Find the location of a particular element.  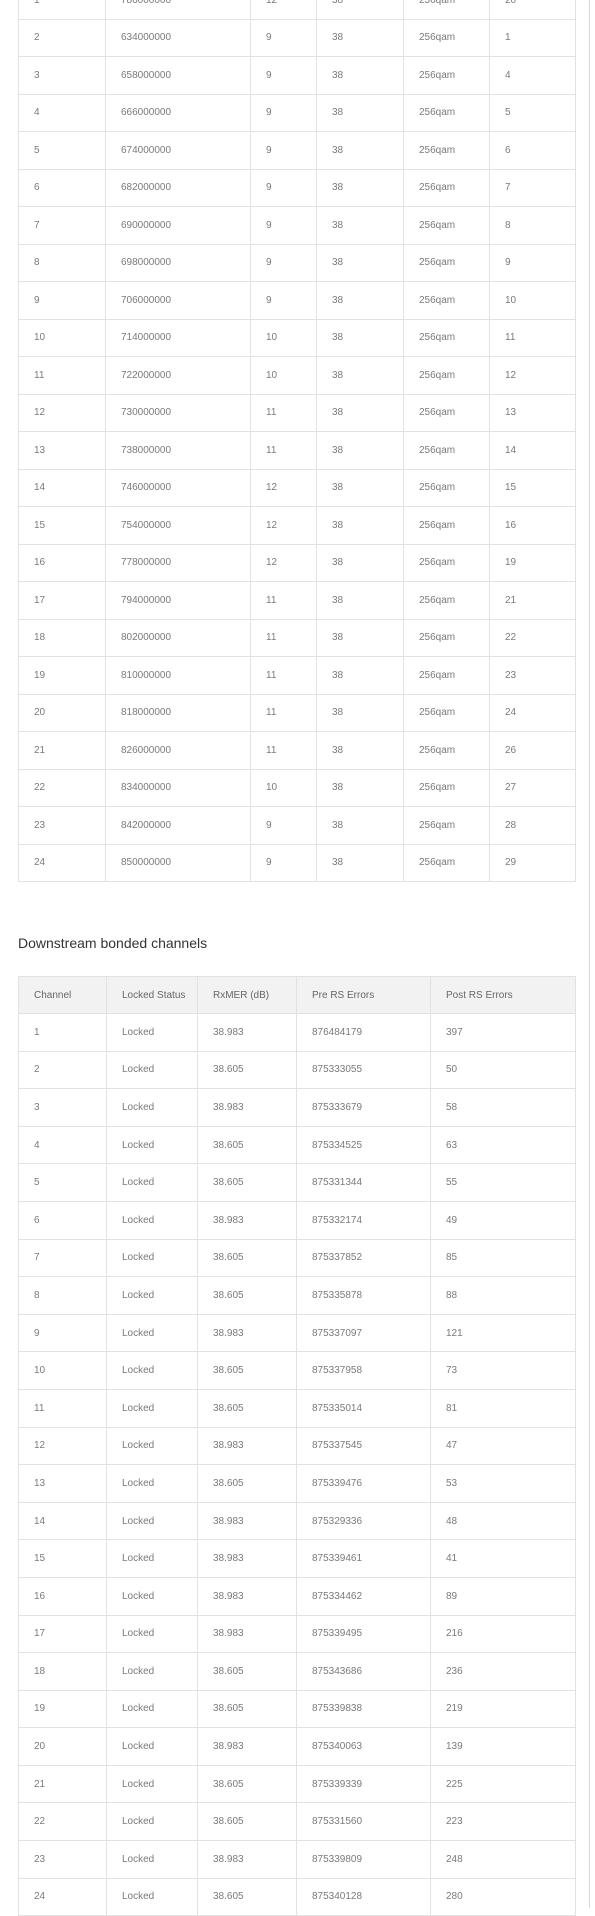

table-cell: 754000000 is located at coordinates (178, 525).